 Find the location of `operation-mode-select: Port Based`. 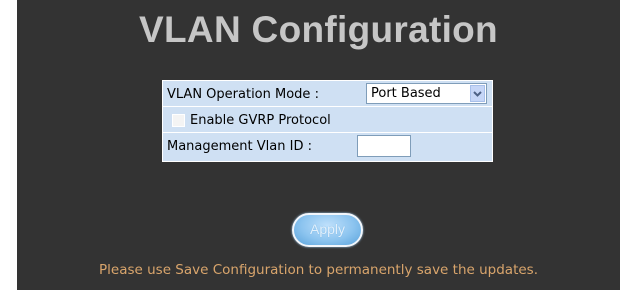

operation-mode-select: Port Based is located at coordinates (426, 93).